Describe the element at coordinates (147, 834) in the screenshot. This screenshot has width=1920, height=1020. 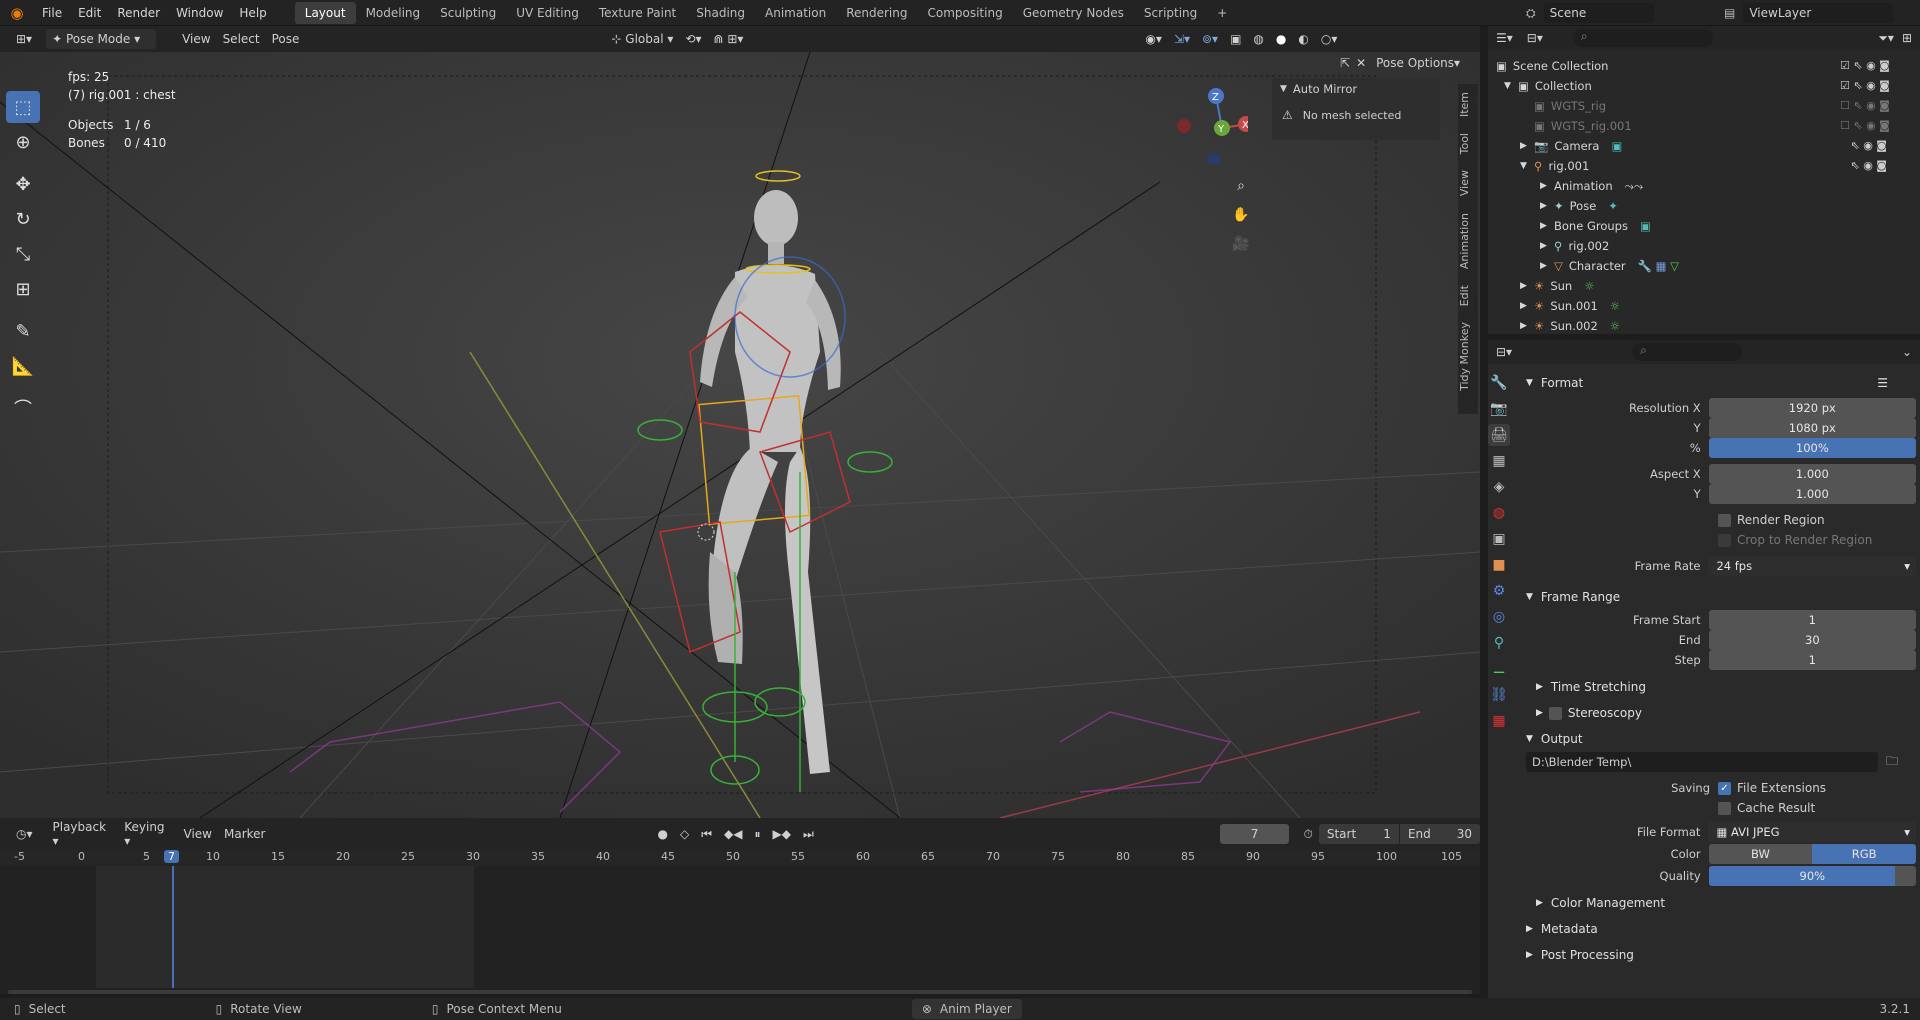
I see `keying-menu: Keying ▾` at that location.